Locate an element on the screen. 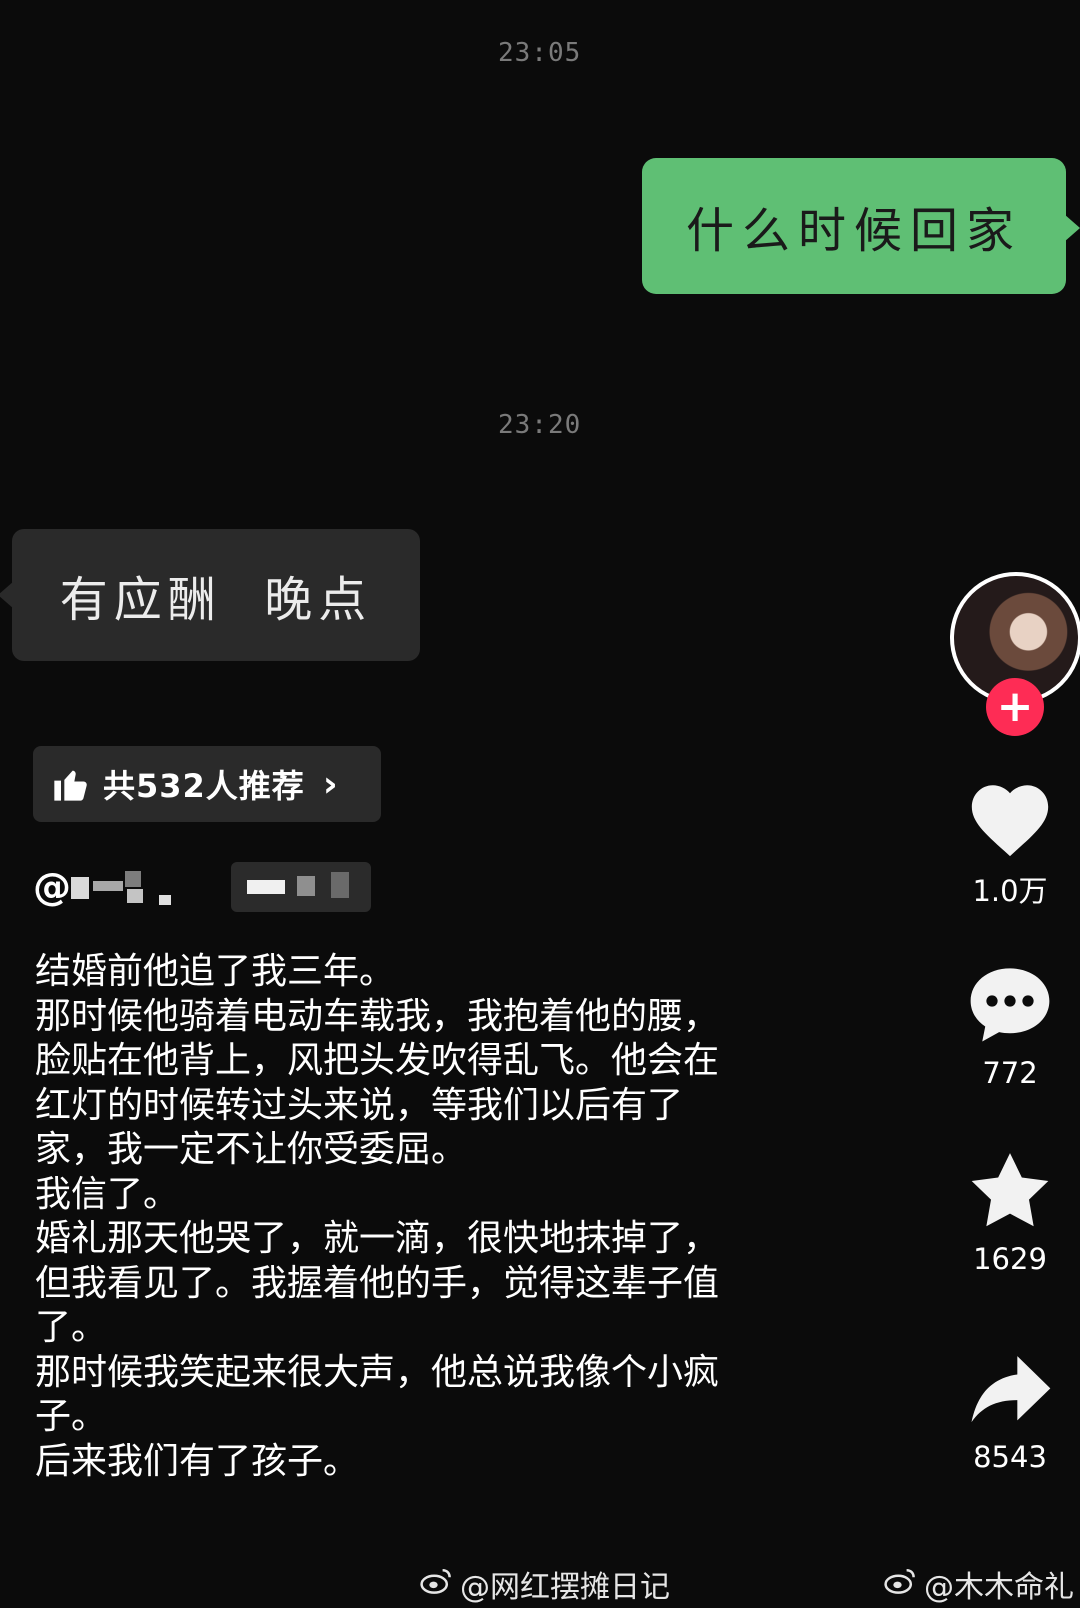 This screenshot has width=1080, height=1608. at-symbol: @ is located at coordinates (52, 887).